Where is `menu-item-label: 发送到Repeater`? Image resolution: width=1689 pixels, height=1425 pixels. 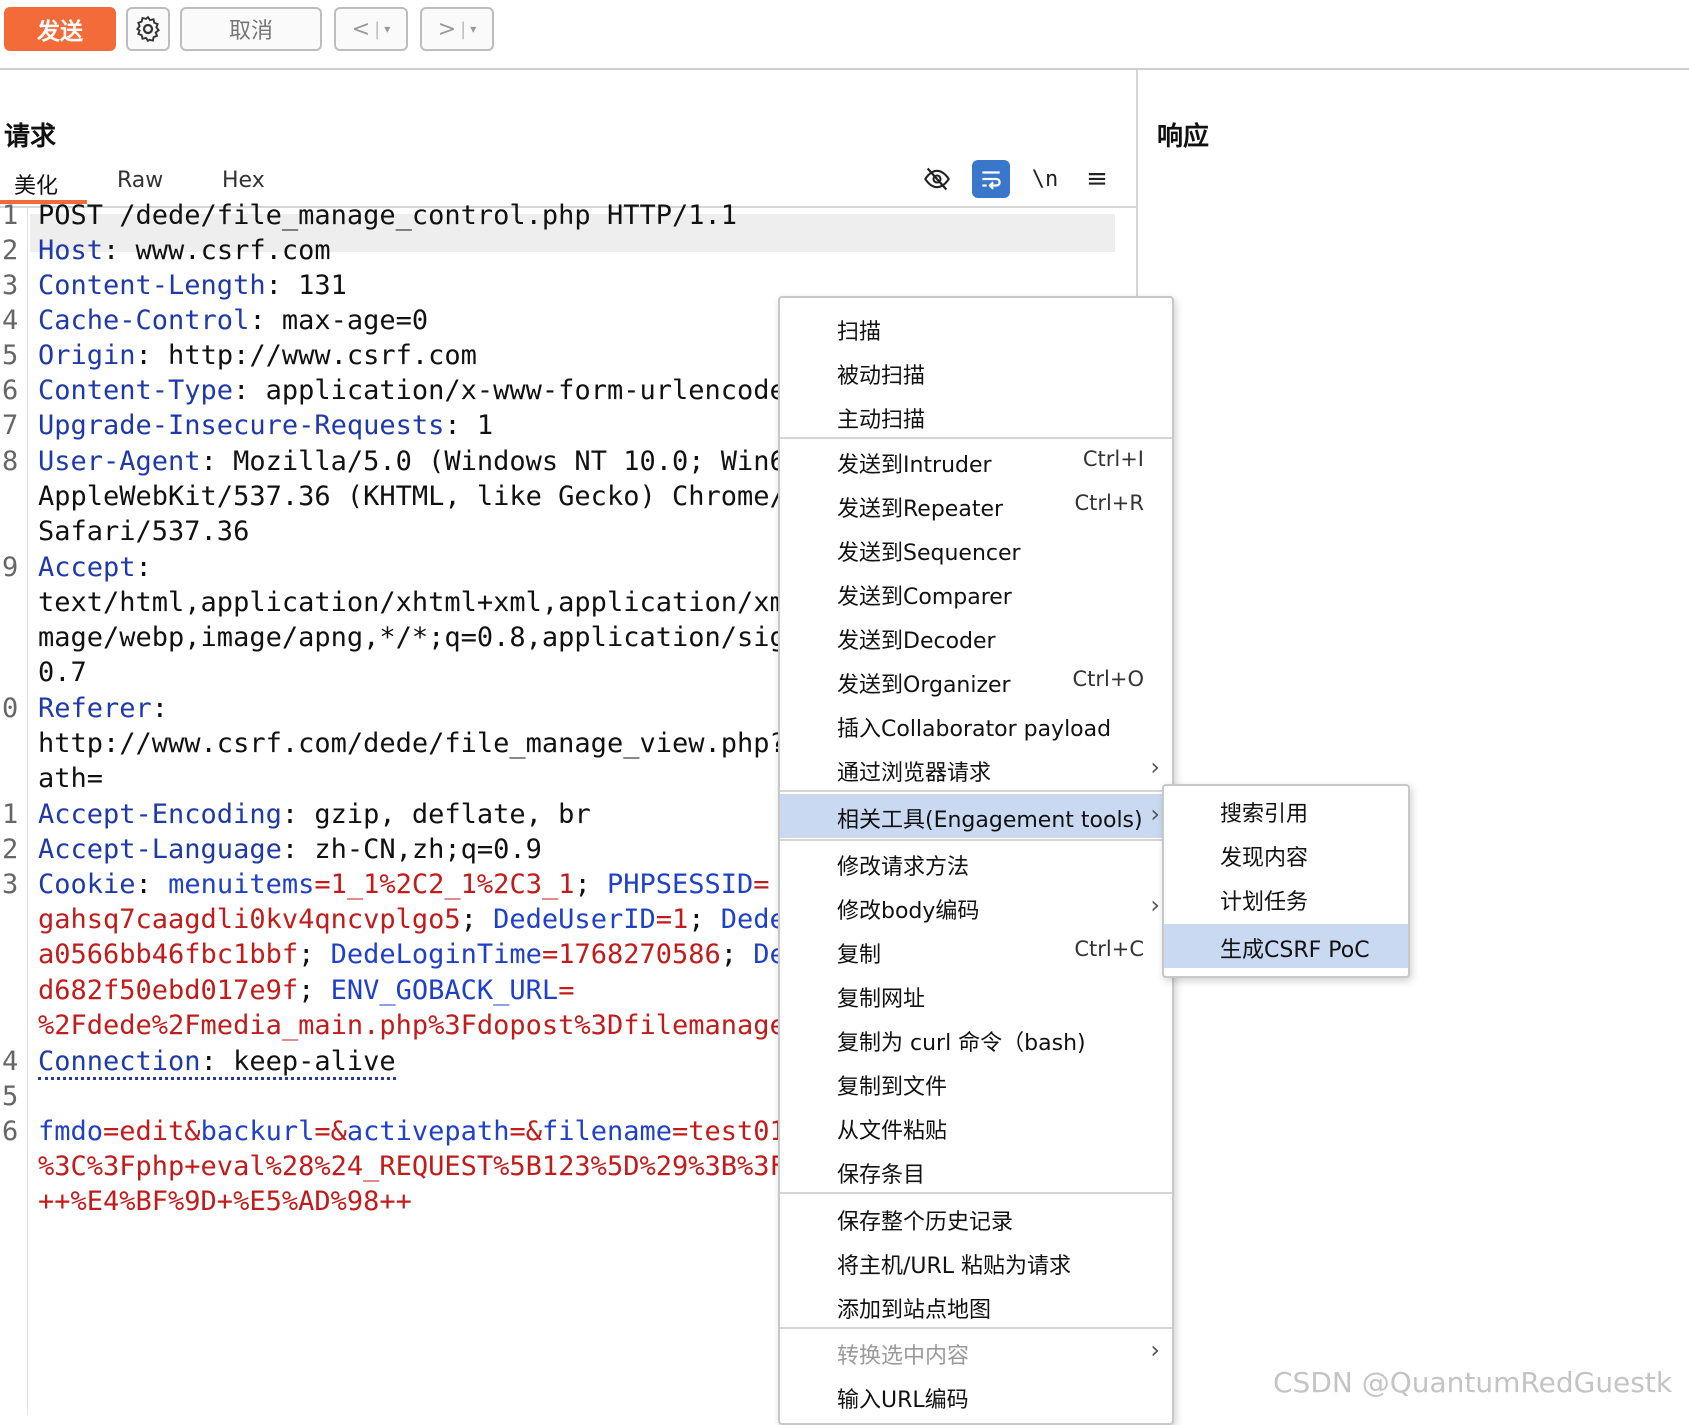 menu-item-label: 发送到Repeater is located at coordinates (920, 509).